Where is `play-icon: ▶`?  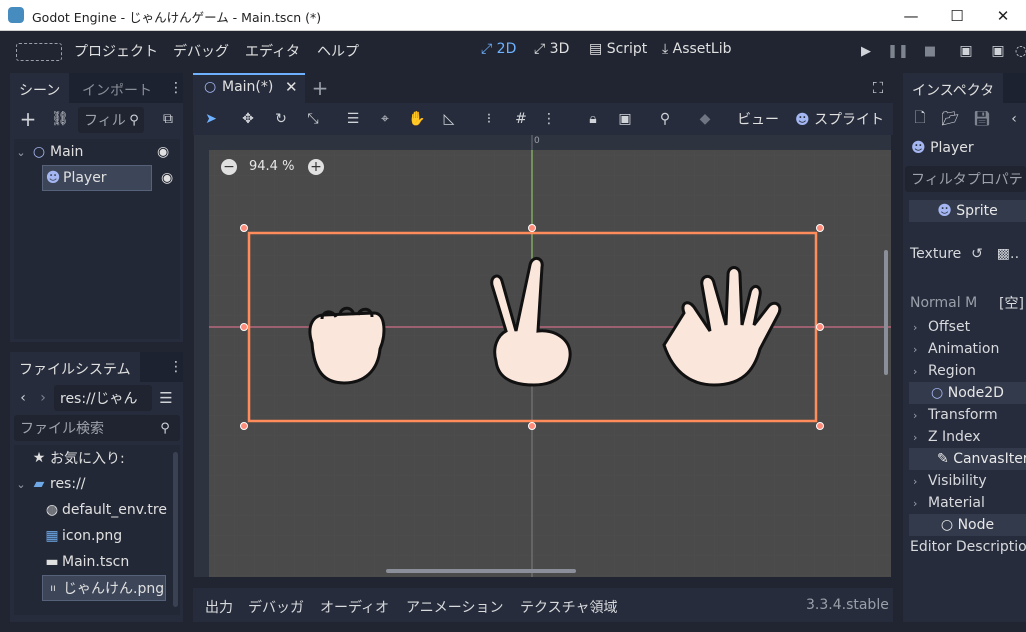
play-icon: ▶ is located at coordinates (866, 51).